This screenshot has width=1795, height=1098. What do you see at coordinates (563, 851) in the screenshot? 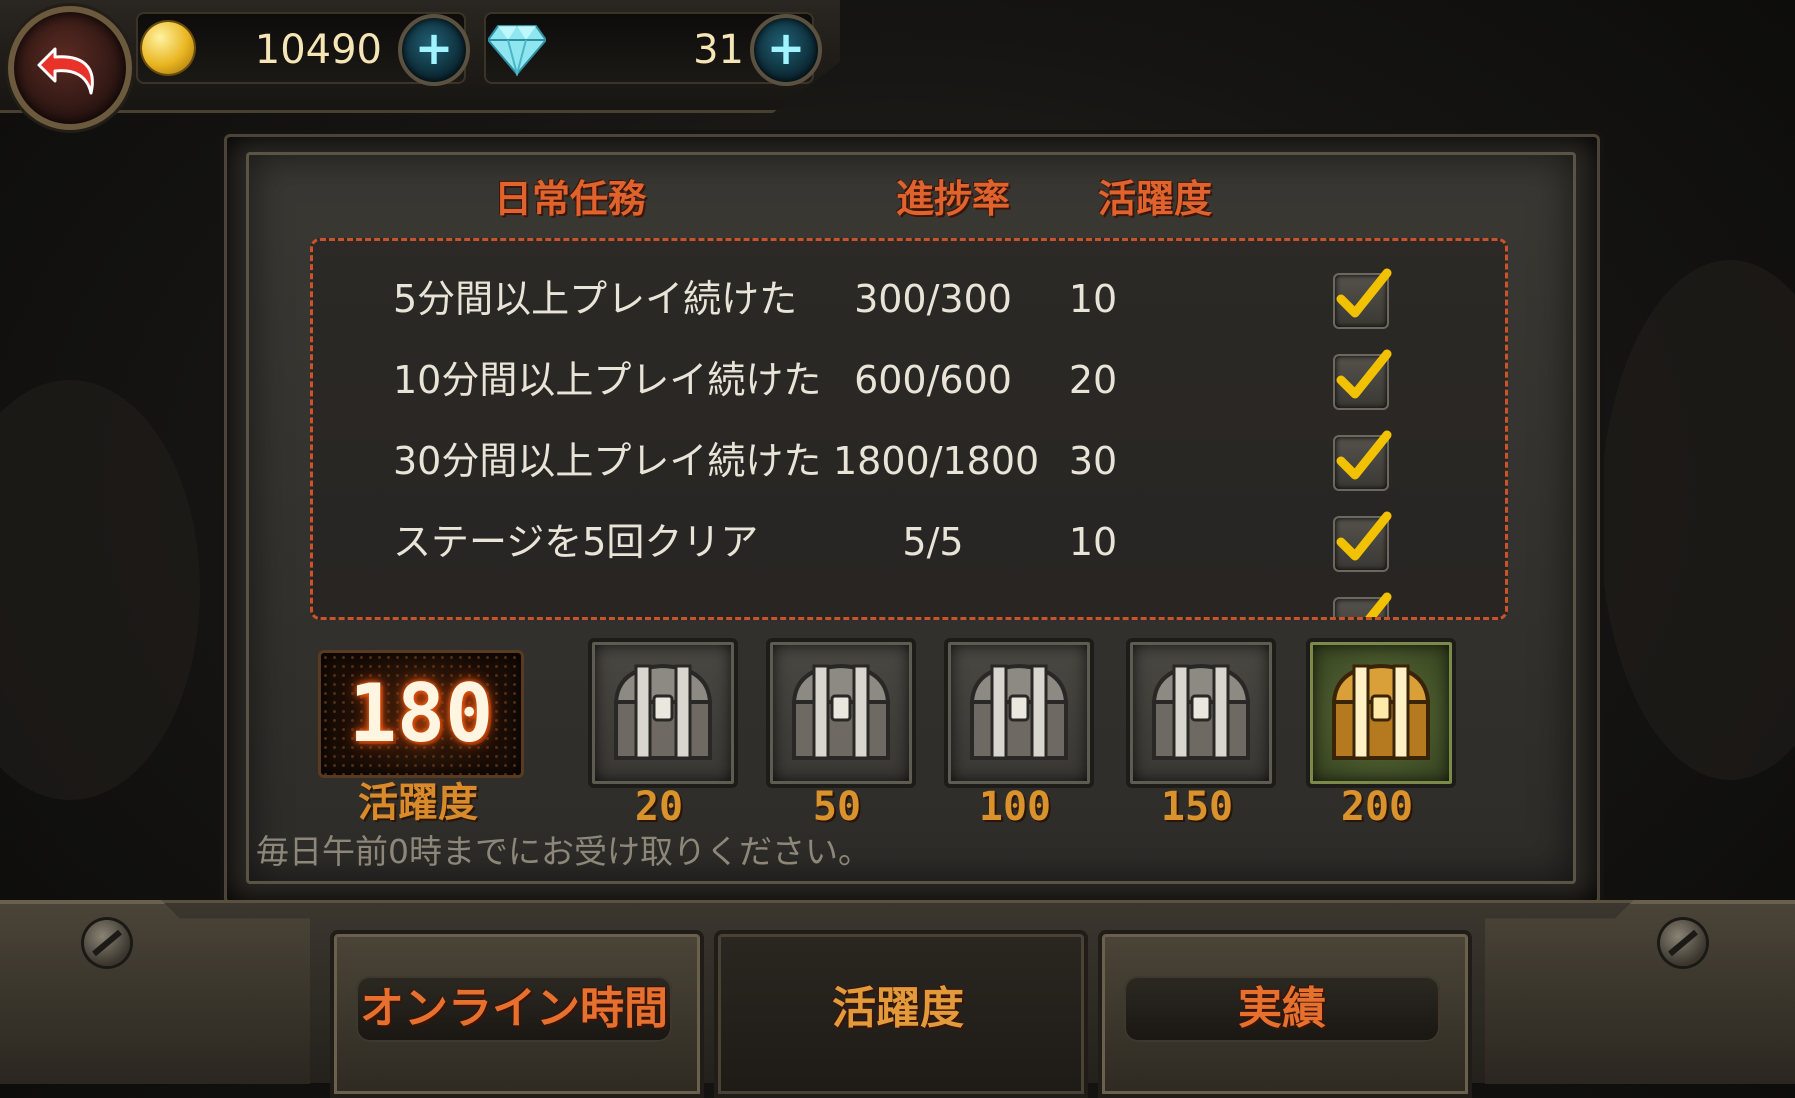
I see `reward-deadline-note: 毎日午前0時までにお受け取りください。` at bounding box center [563, 851].